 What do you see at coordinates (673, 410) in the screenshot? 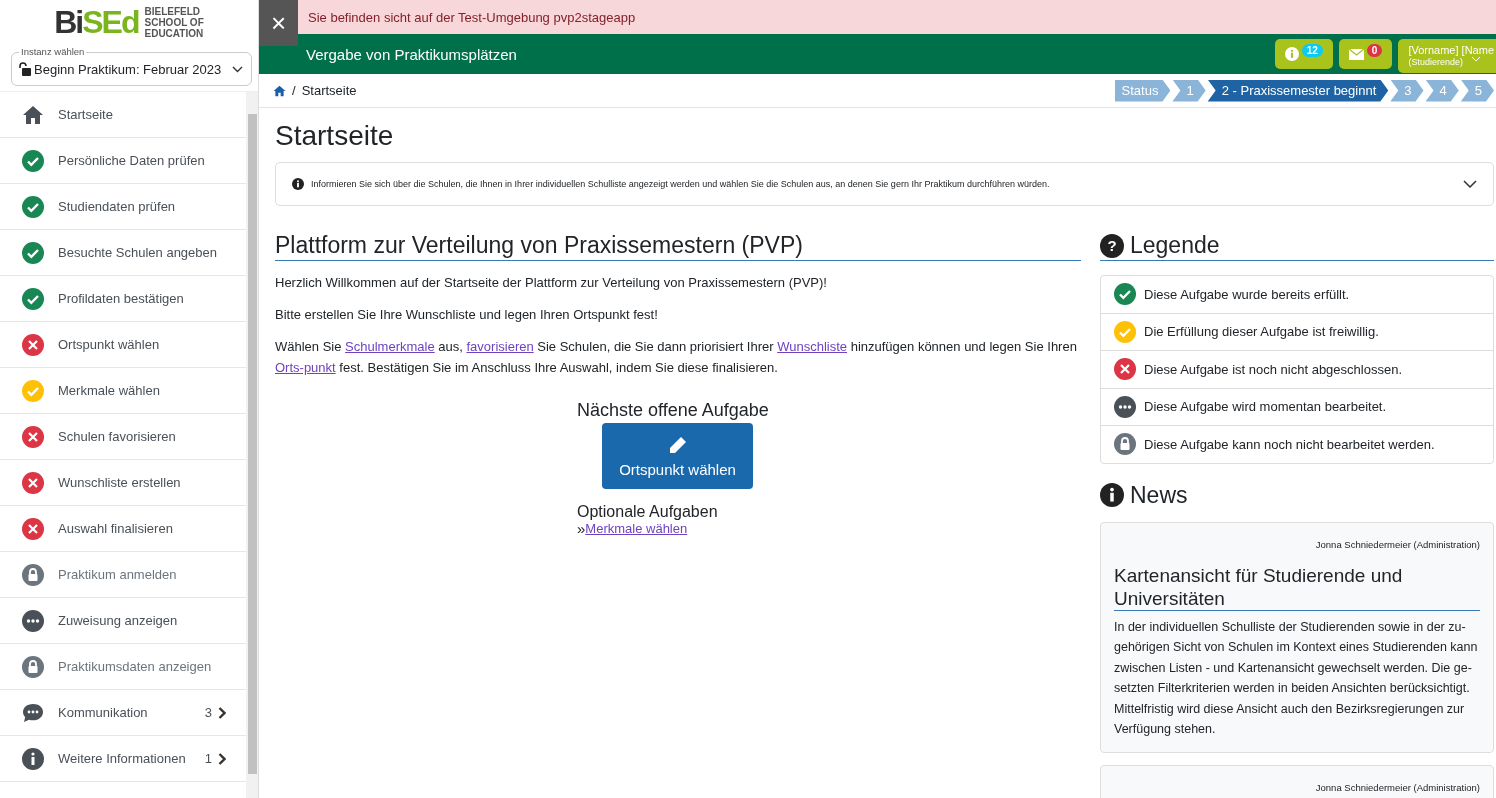
I see `task-heading: Nächste offene Aufgabe` at bounding box center [673, 410].